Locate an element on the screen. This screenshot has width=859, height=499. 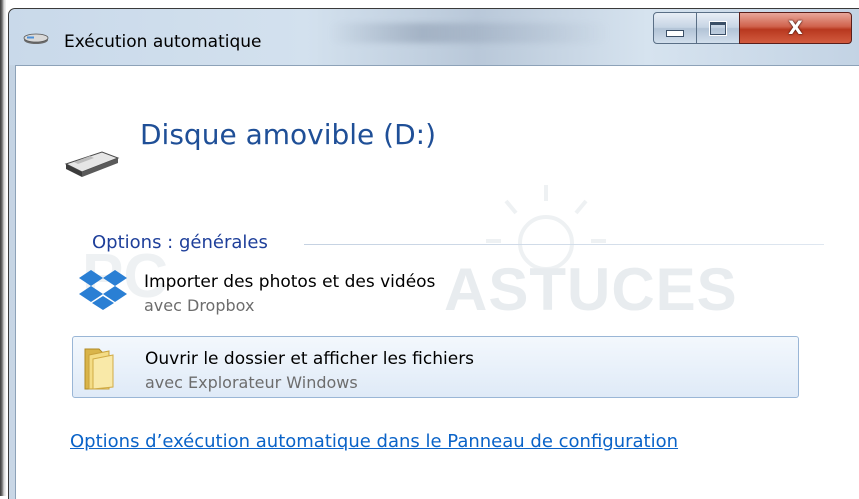
option-subtitle: avec Explorateur Windows is located at coordinates (251, 382).